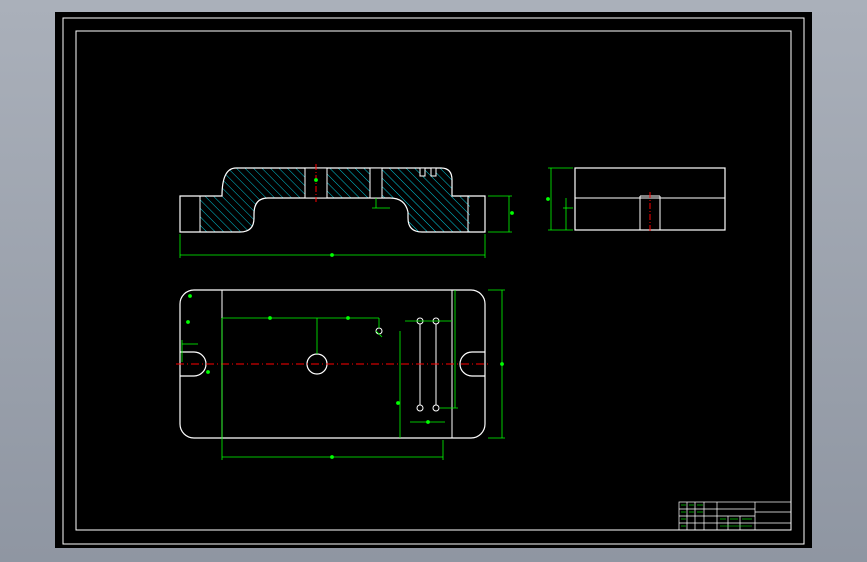  I want to click on side-outline, so click(650, 199).